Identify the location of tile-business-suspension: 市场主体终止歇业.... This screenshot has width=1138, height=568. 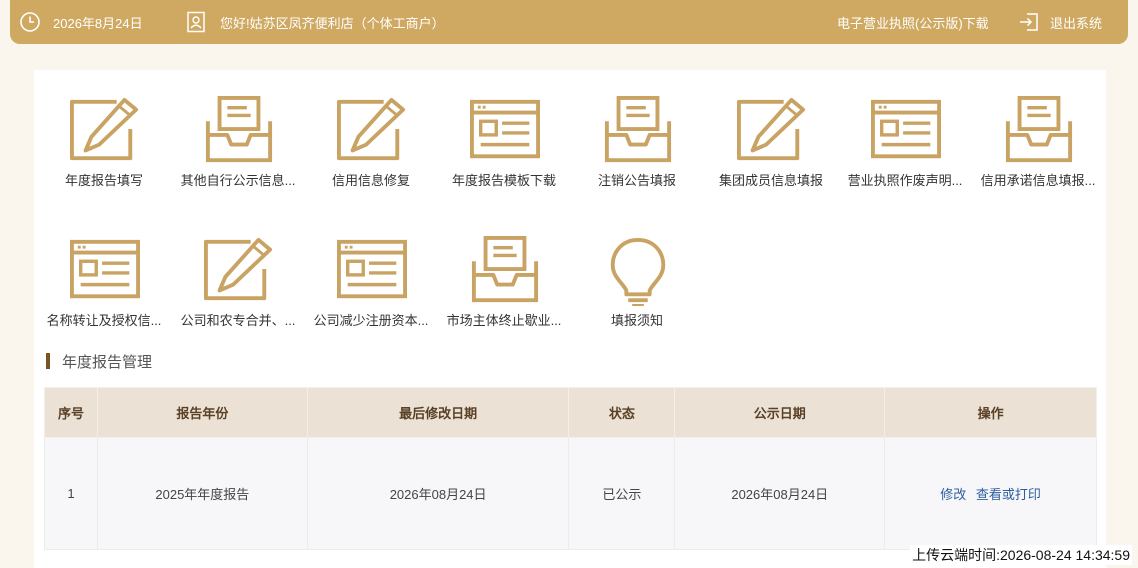
(504, 286).